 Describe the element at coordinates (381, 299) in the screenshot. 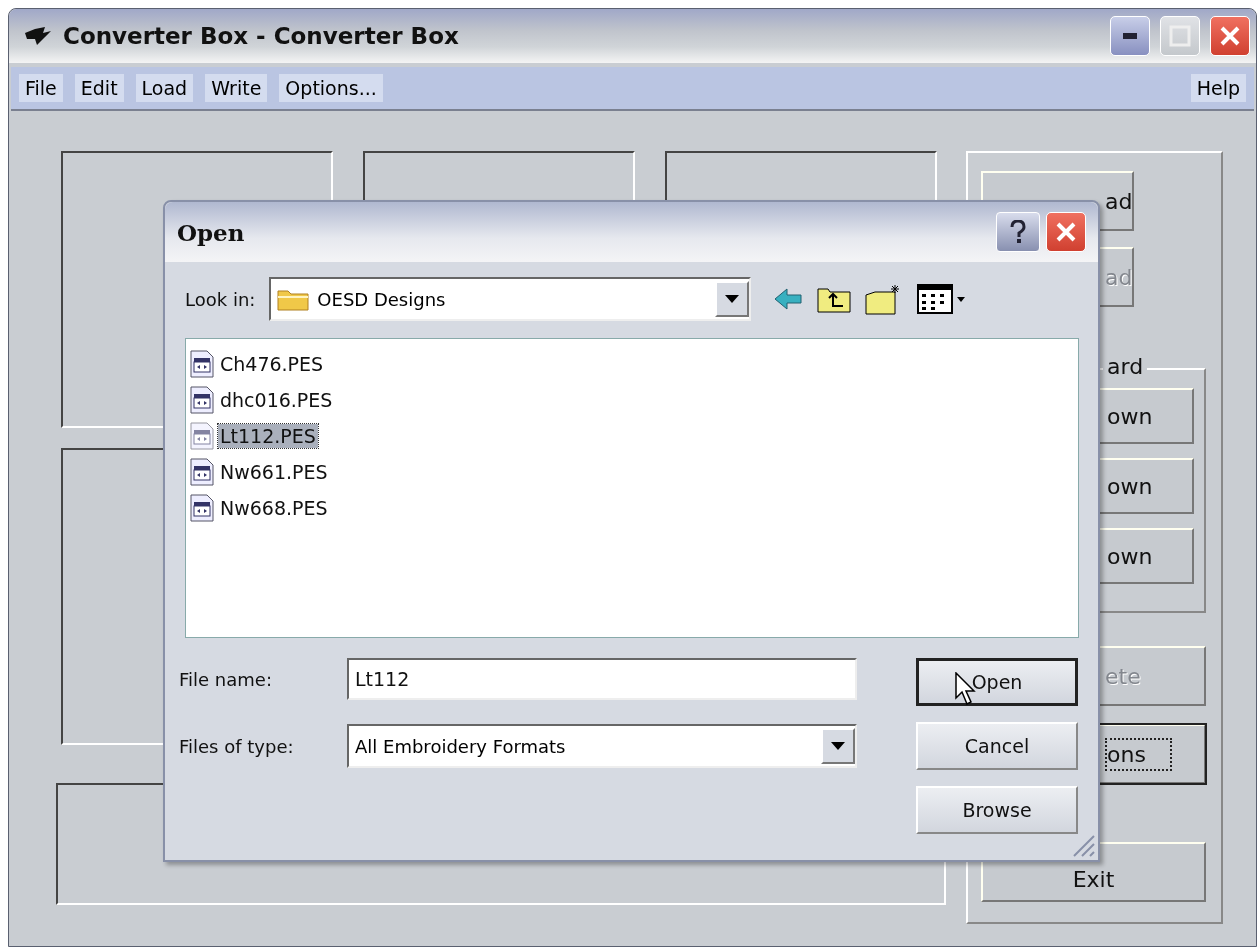

I see `look-in-value: OESD Designs` at that location.